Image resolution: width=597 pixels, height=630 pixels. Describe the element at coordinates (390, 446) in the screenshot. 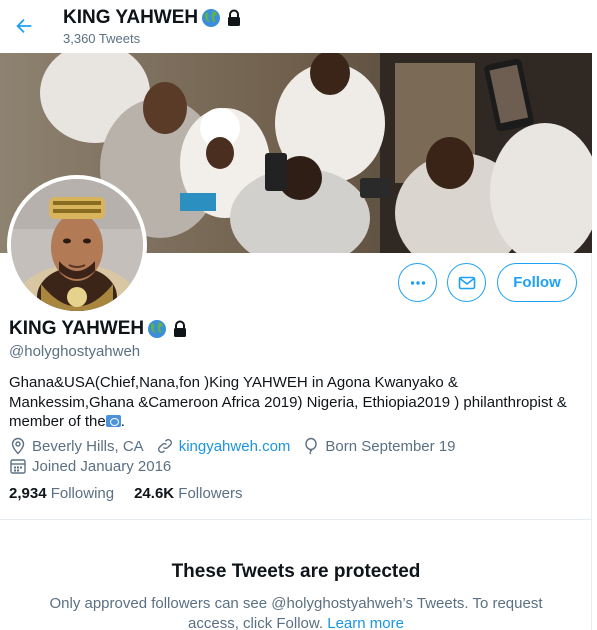

I see `birthday-text: Born September 19` at that location.